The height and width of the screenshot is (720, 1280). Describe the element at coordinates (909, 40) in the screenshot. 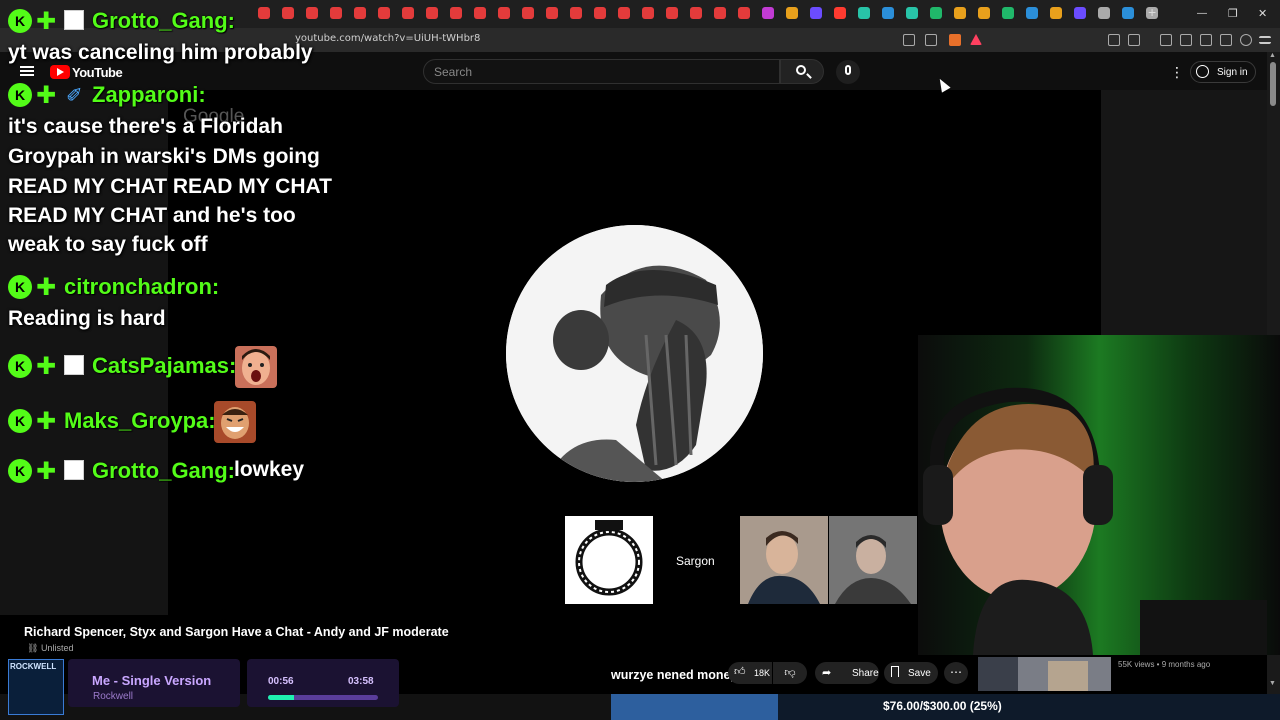

I see `cast-icon` at that location.